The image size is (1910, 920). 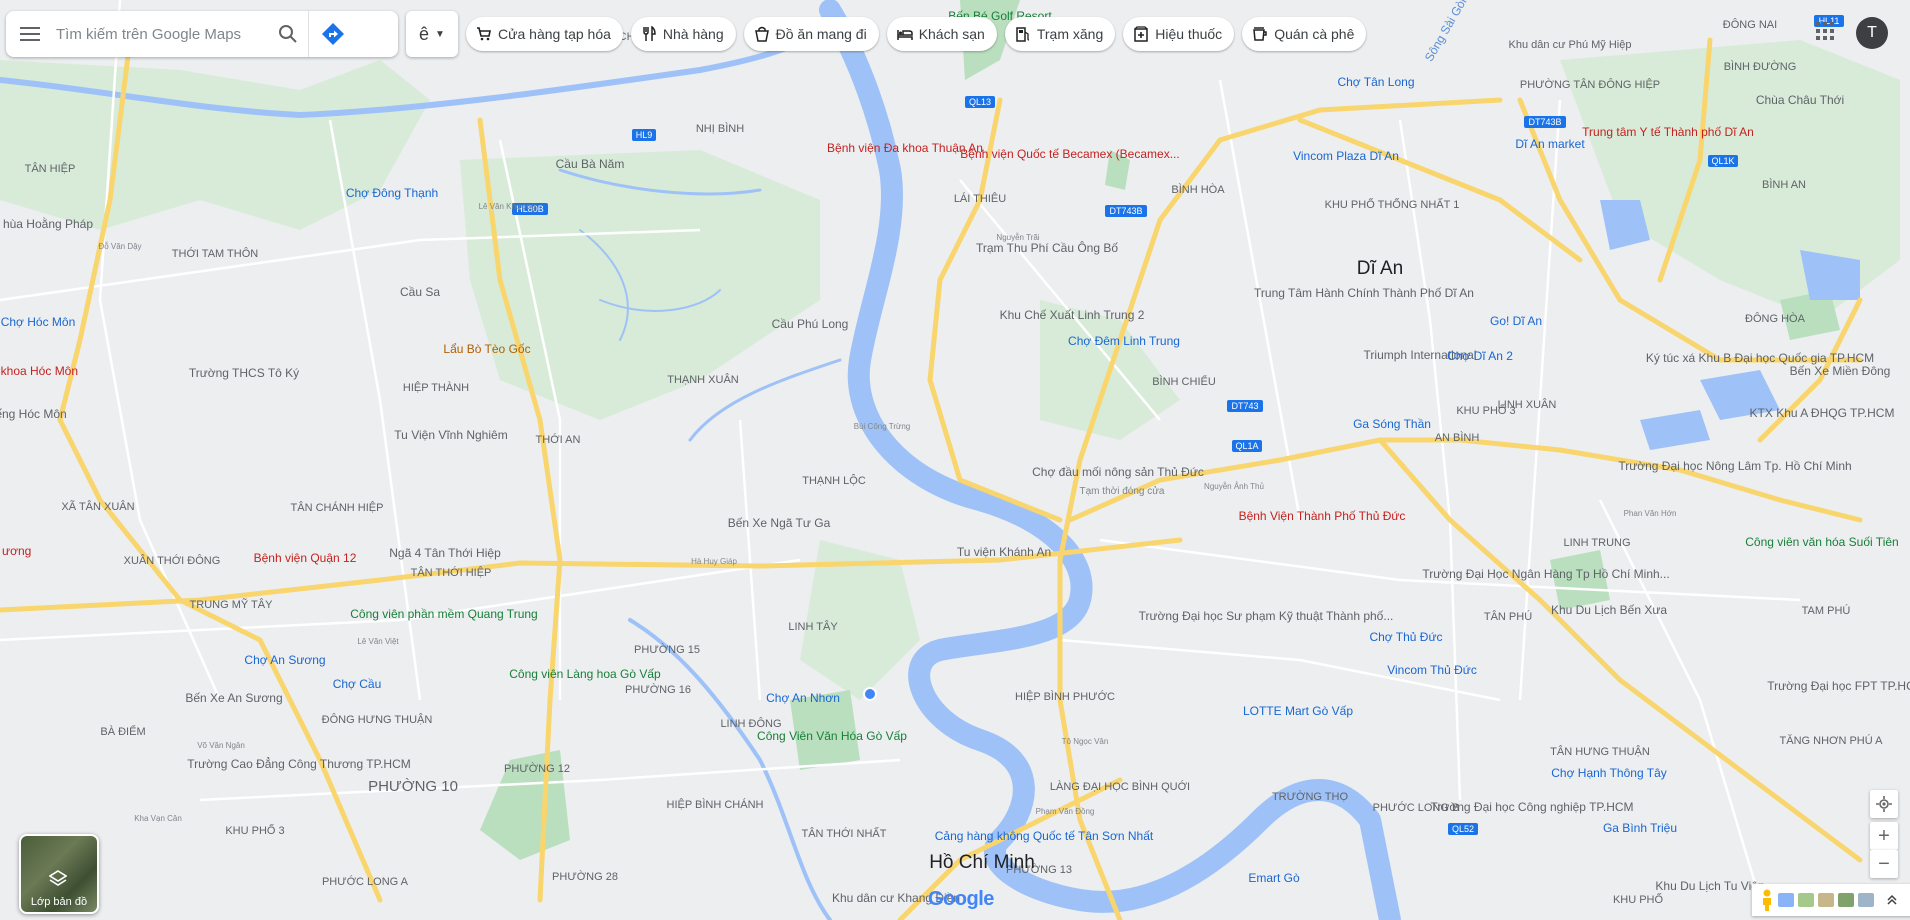 What do you see at coordinates (38, 322) in the screenshot?
I see `map-label-shop: Chợ Hóc Môn` at bounding box center [38, 322].